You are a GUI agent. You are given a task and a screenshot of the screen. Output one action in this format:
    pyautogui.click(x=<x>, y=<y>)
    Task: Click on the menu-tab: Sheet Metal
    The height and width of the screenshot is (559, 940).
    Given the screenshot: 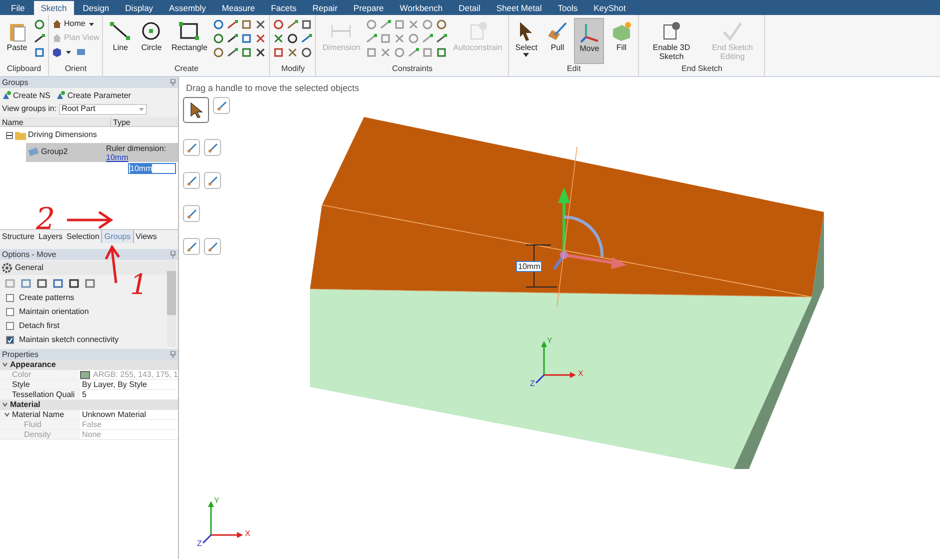 What is the action you would take?
    pyautogui.click(x=519, y=8)
    